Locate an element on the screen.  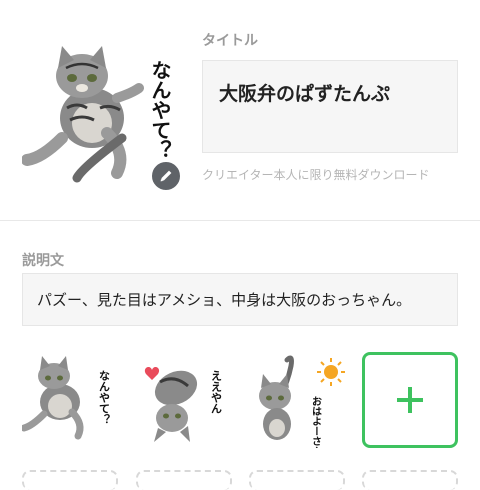
cat-sticker-image: おはよーさん is located at coordinates (302, 405).